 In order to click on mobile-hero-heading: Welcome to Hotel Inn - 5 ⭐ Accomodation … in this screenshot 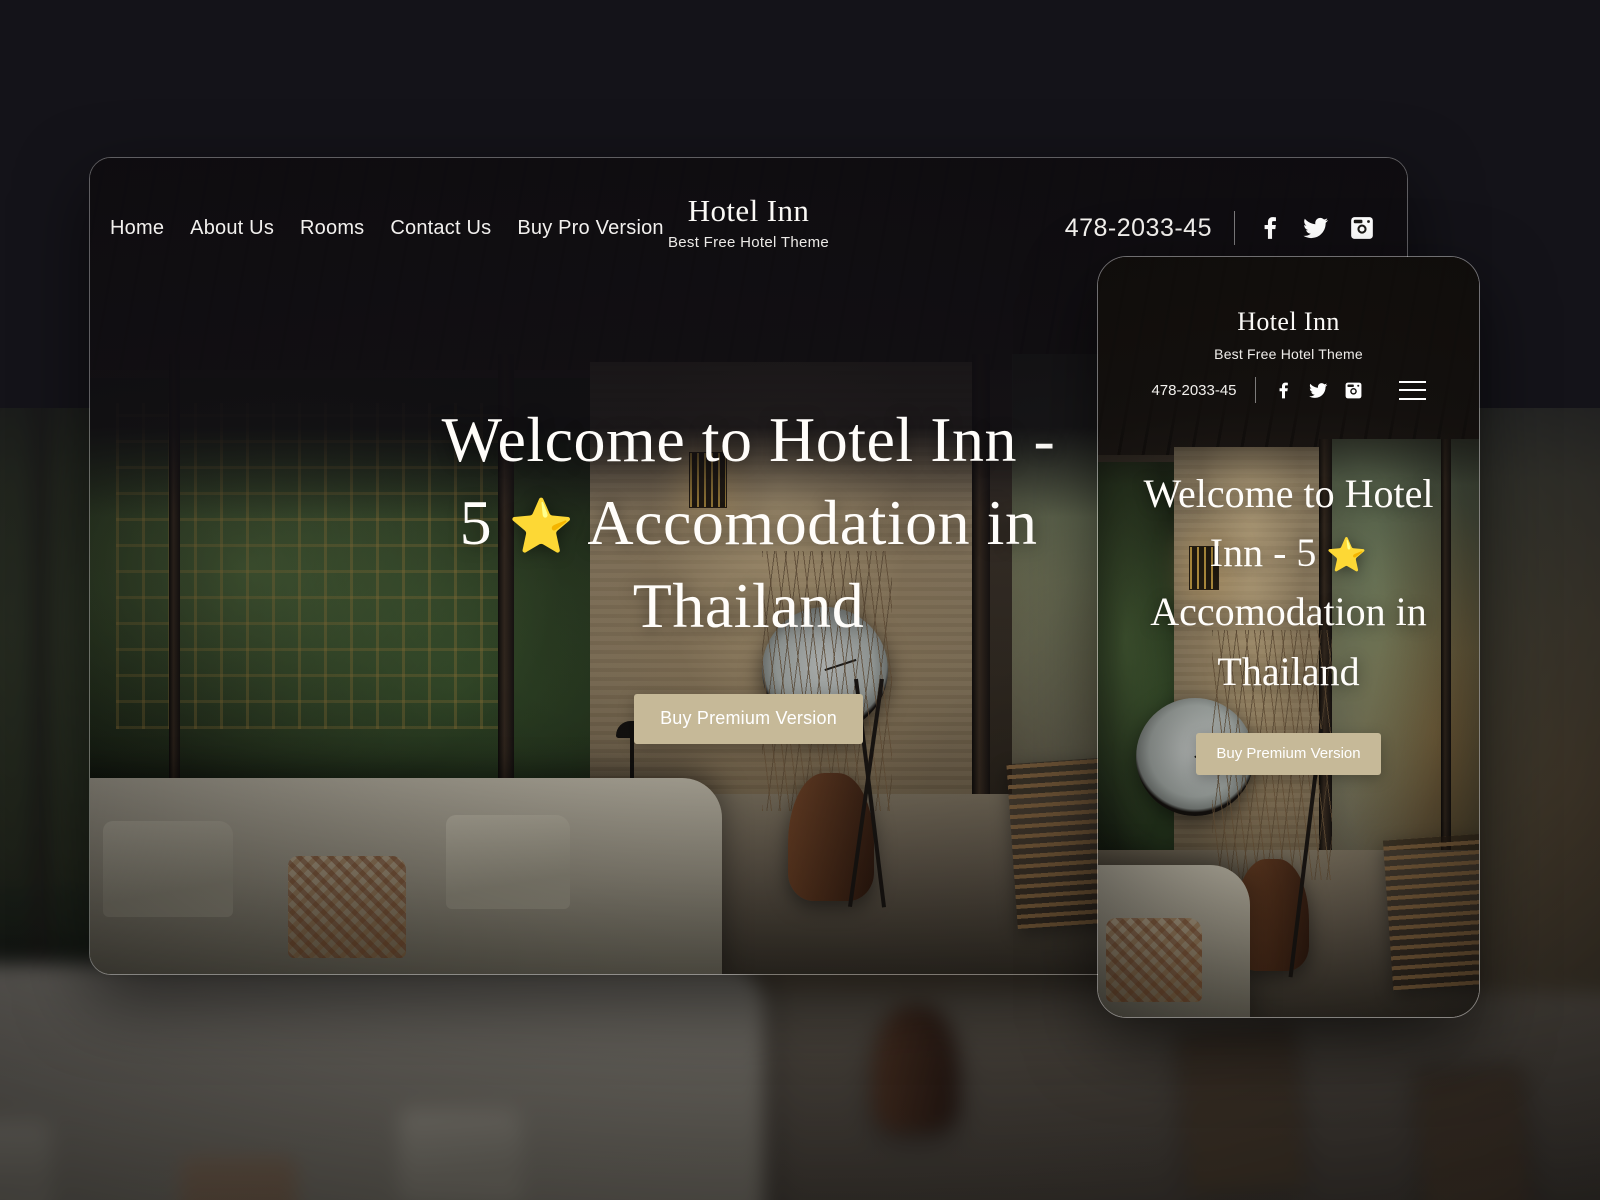, I will do `click(1289, 582)`.